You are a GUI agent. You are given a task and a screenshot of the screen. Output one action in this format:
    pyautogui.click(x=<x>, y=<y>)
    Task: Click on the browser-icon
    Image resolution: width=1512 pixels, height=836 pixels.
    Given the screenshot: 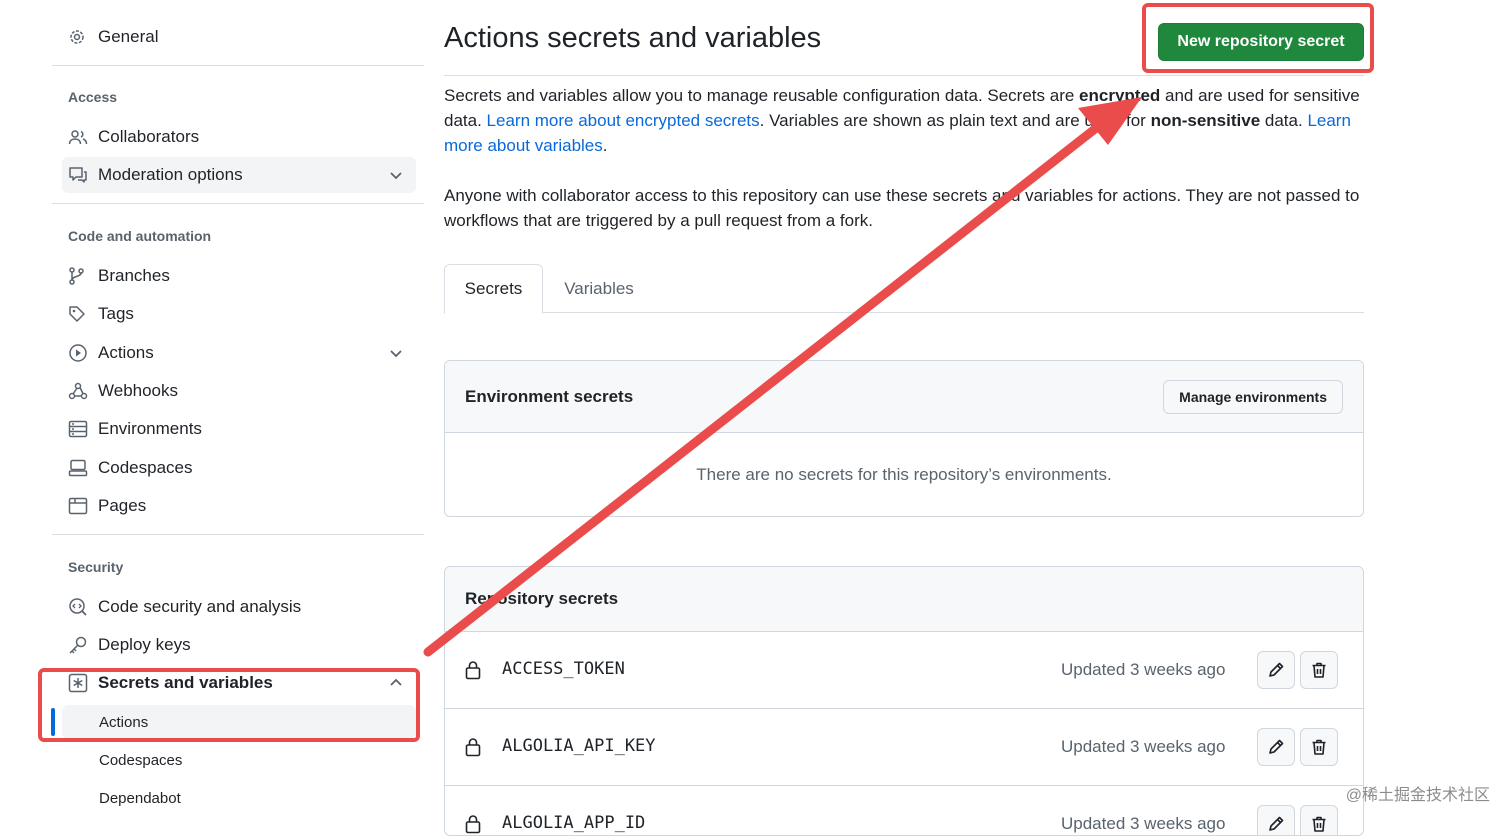 What is the action you would take?
    pyautogui.click(x=80, y=506)
    